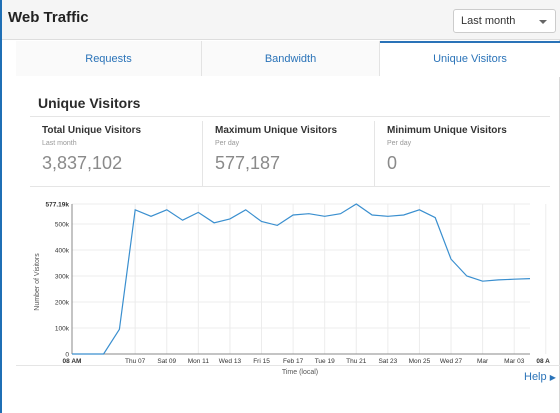 Image resolution: width=560 pixels, height=413 pixels. I want to click on caret-right-icon: ▶, so click(552, 377).